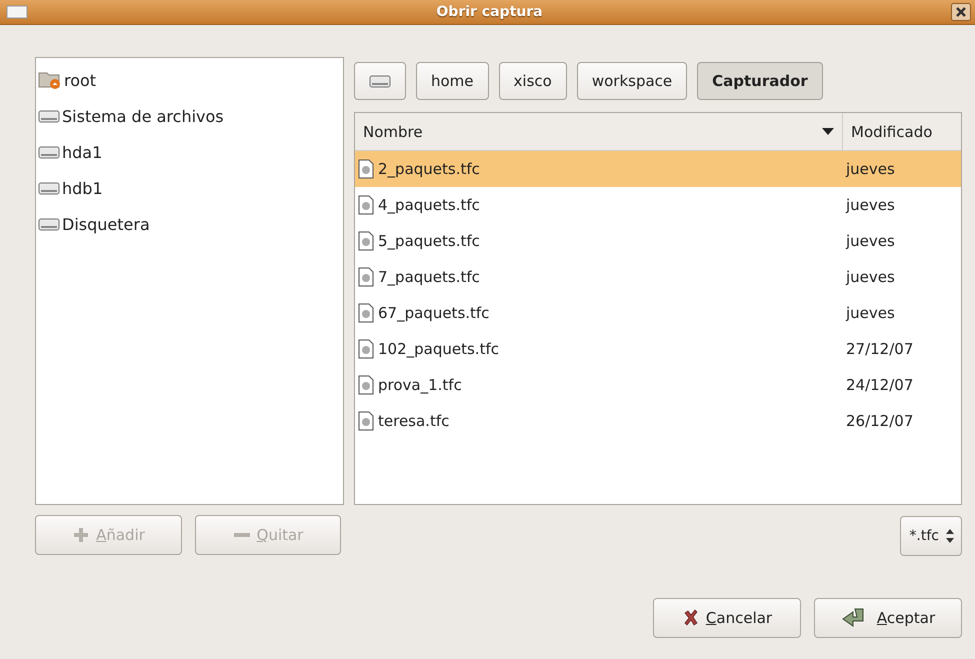  Describe the element at coordinates (189, 116) in the screenshot. I see `place-item: Sistema de archivos` at that location.